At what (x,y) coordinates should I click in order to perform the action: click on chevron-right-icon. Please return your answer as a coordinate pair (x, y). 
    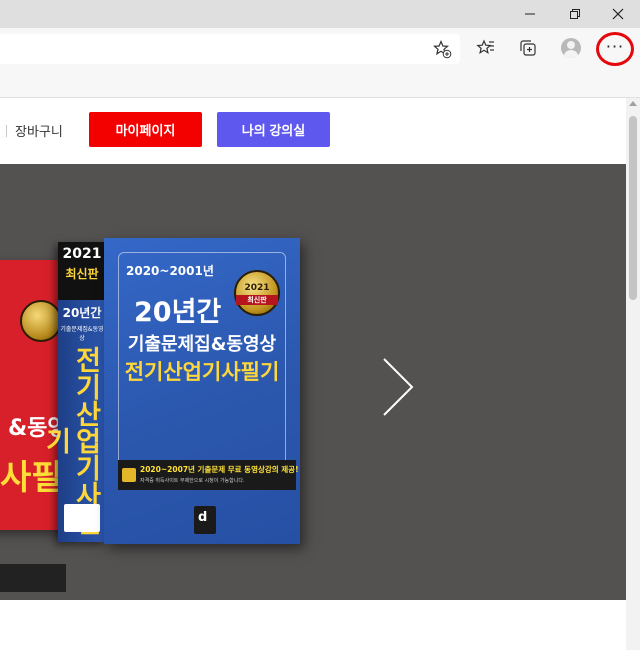
    Looking at the image, I should click on (398, 387).